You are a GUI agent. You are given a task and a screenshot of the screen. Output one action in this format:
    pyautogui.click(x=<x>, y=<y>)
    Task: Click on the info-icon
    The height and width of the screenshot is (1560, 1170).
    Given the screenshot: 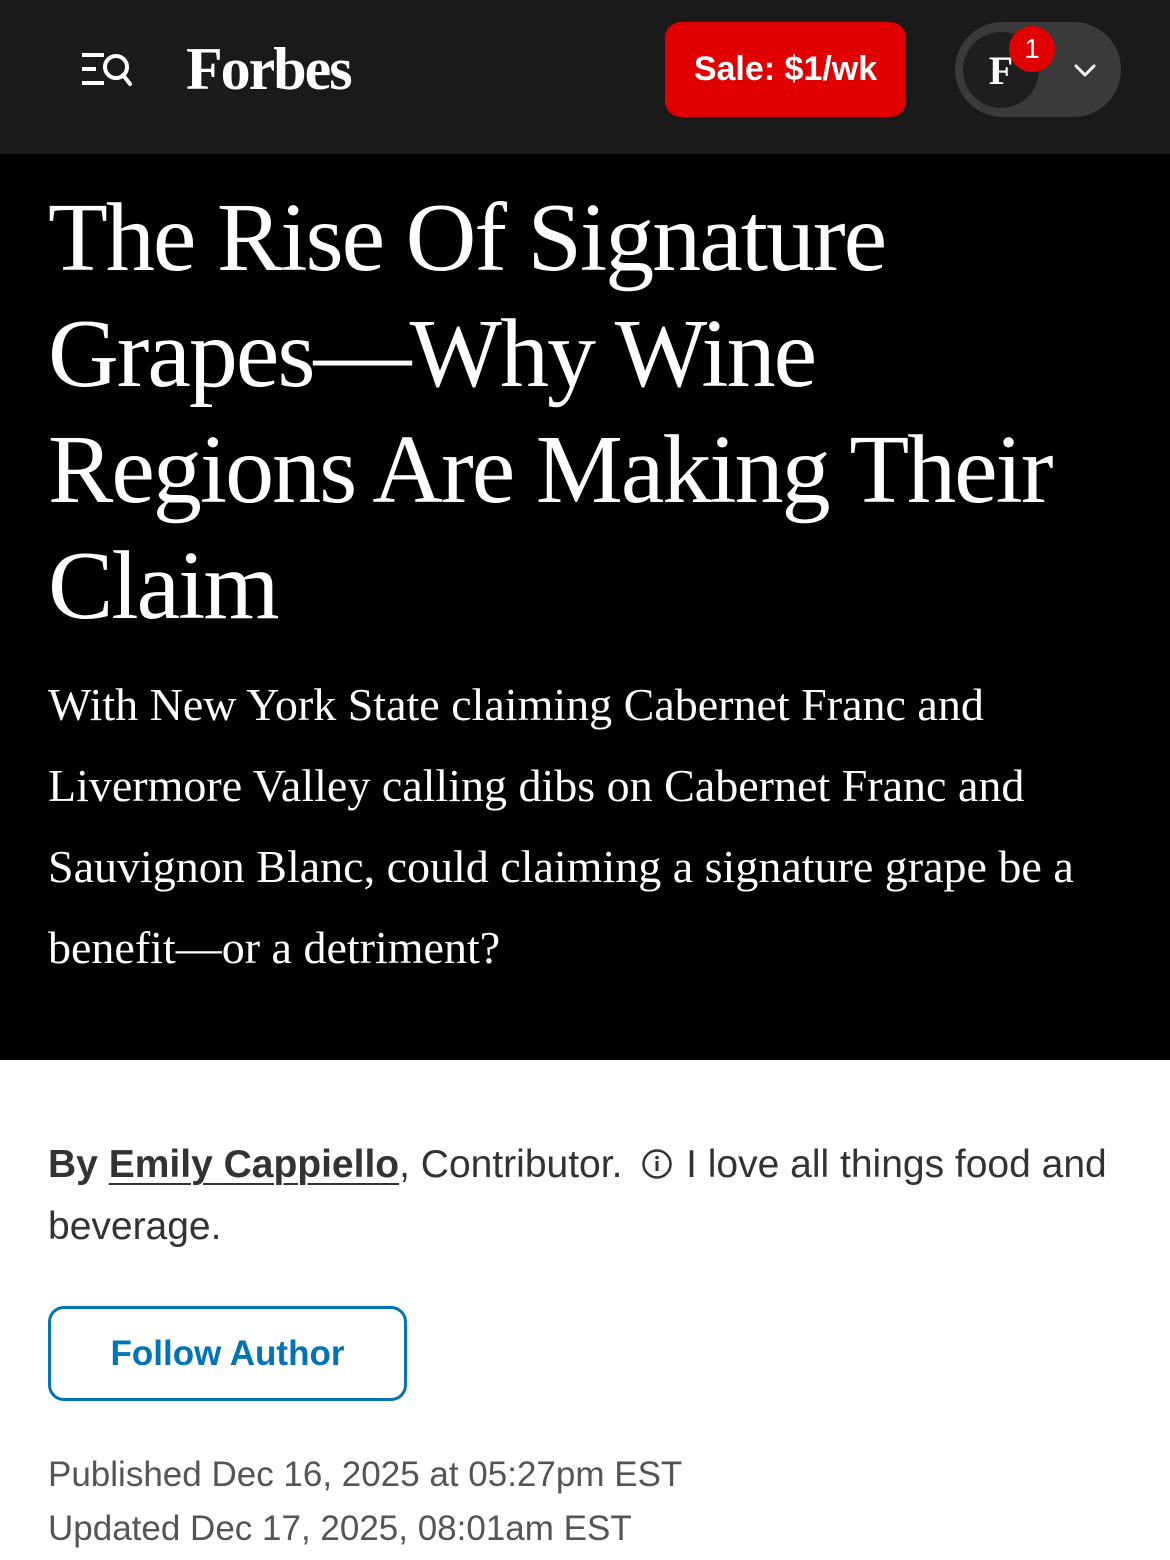 What is the action you would take?
    pyautogui.click(x=657, y=1158)
    